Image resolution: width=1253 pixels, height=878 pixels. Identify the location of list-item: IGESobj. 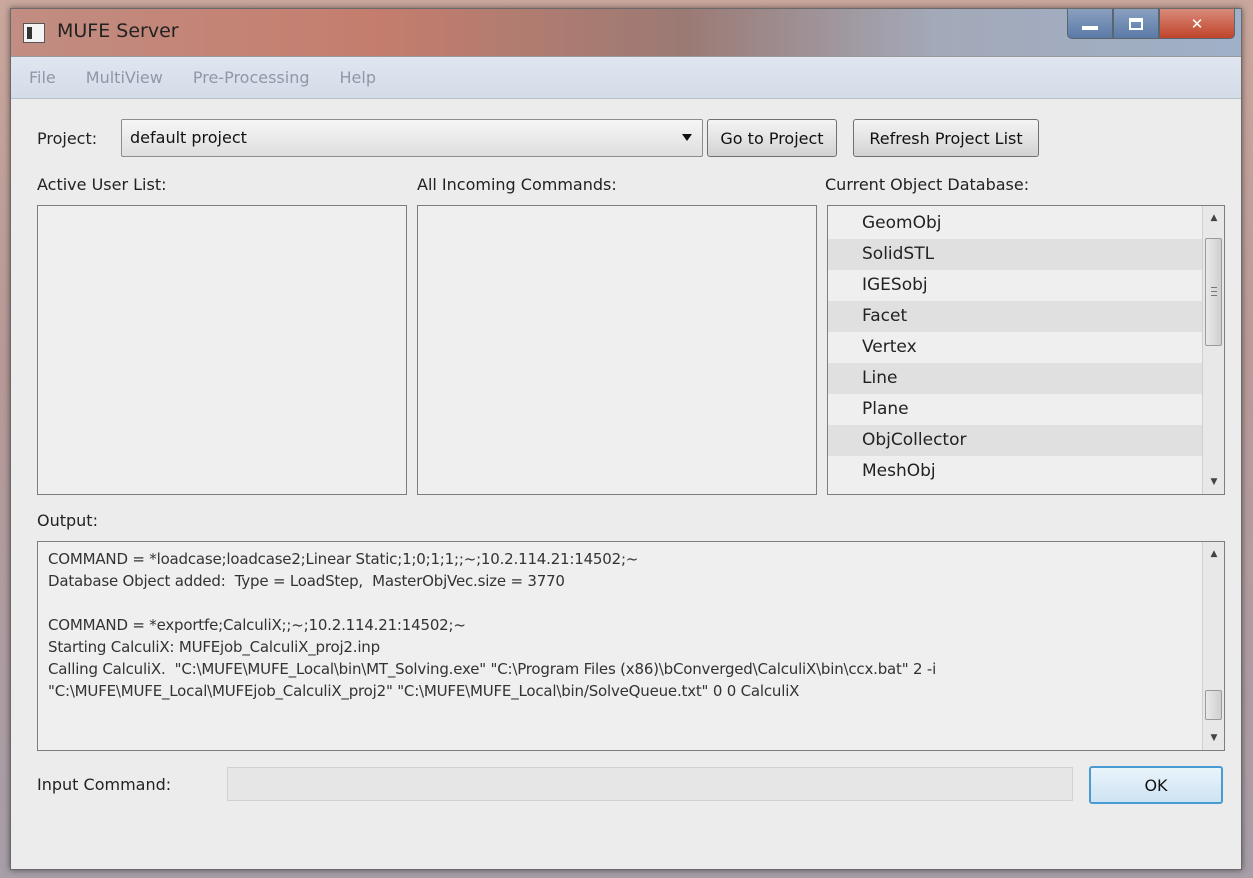
(1026, 285).